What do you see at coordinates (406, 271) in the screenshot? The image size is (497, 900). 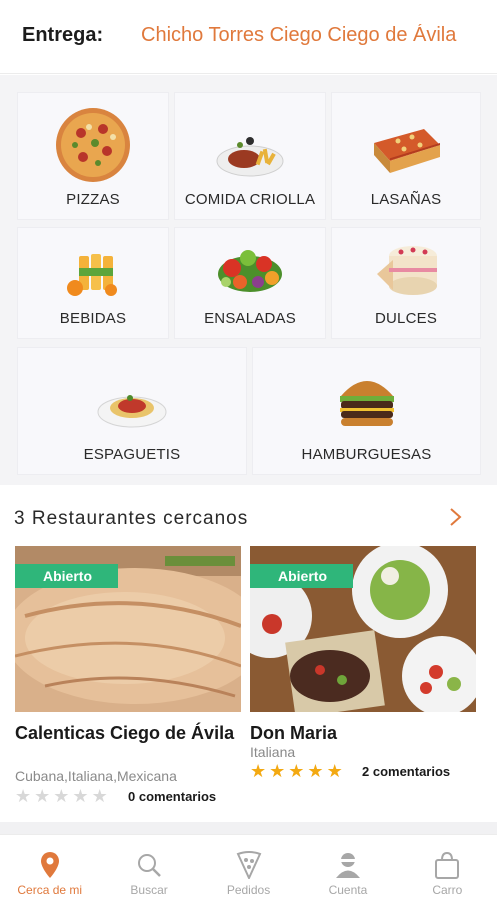 I see `cake-icon` at bounding box center [406, 271].